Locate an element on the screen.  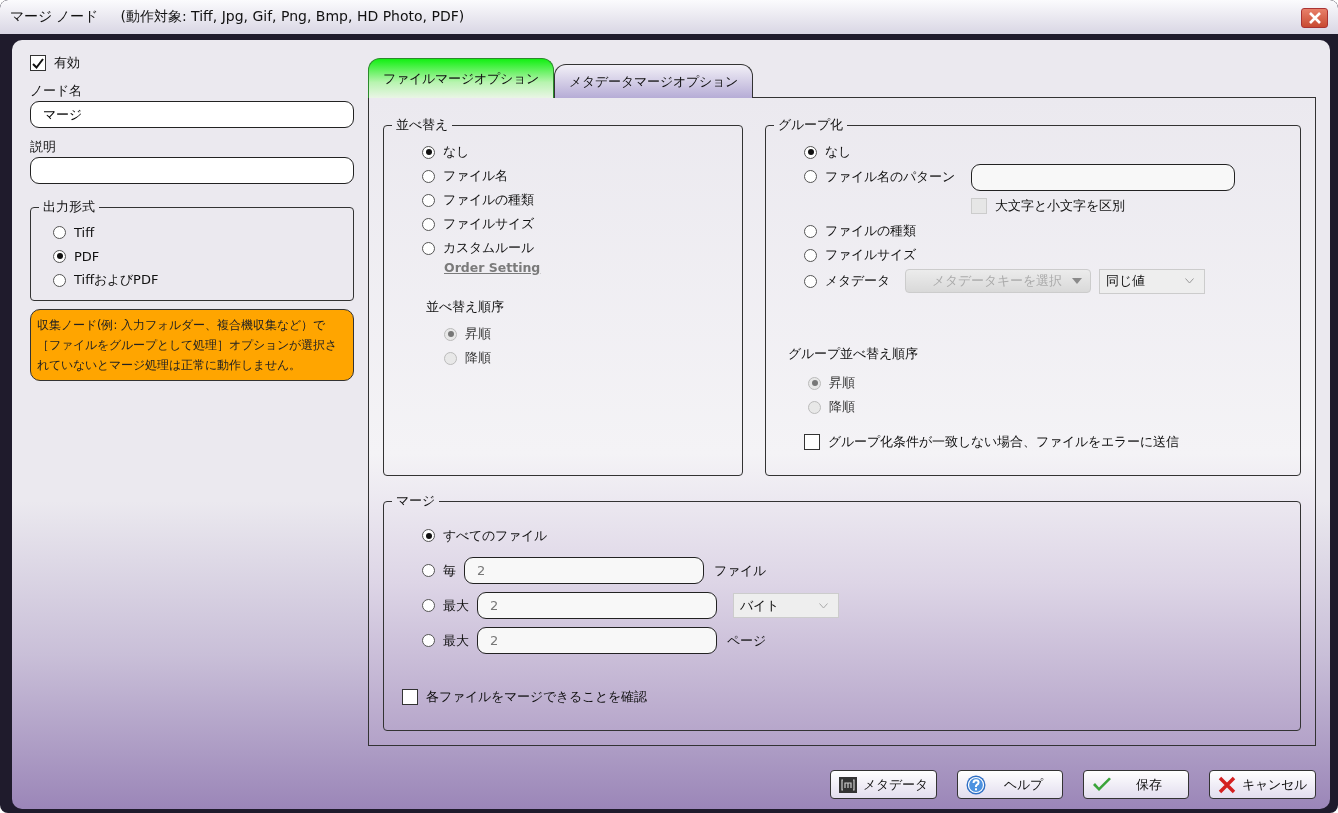
checkbox-label: 各ファイルをマージできることを確認 is located at coordinates (536, 697).